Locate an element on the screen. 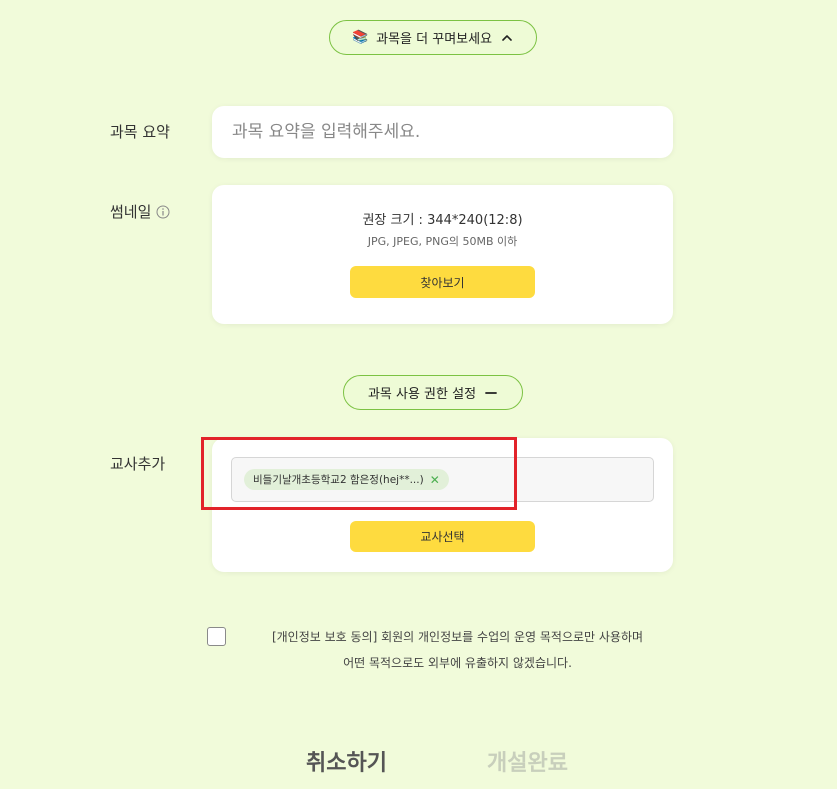 The height and width of the screenshot is (789, 837). books-emoji-icon: 📚 is located at coordinates (360, 37).